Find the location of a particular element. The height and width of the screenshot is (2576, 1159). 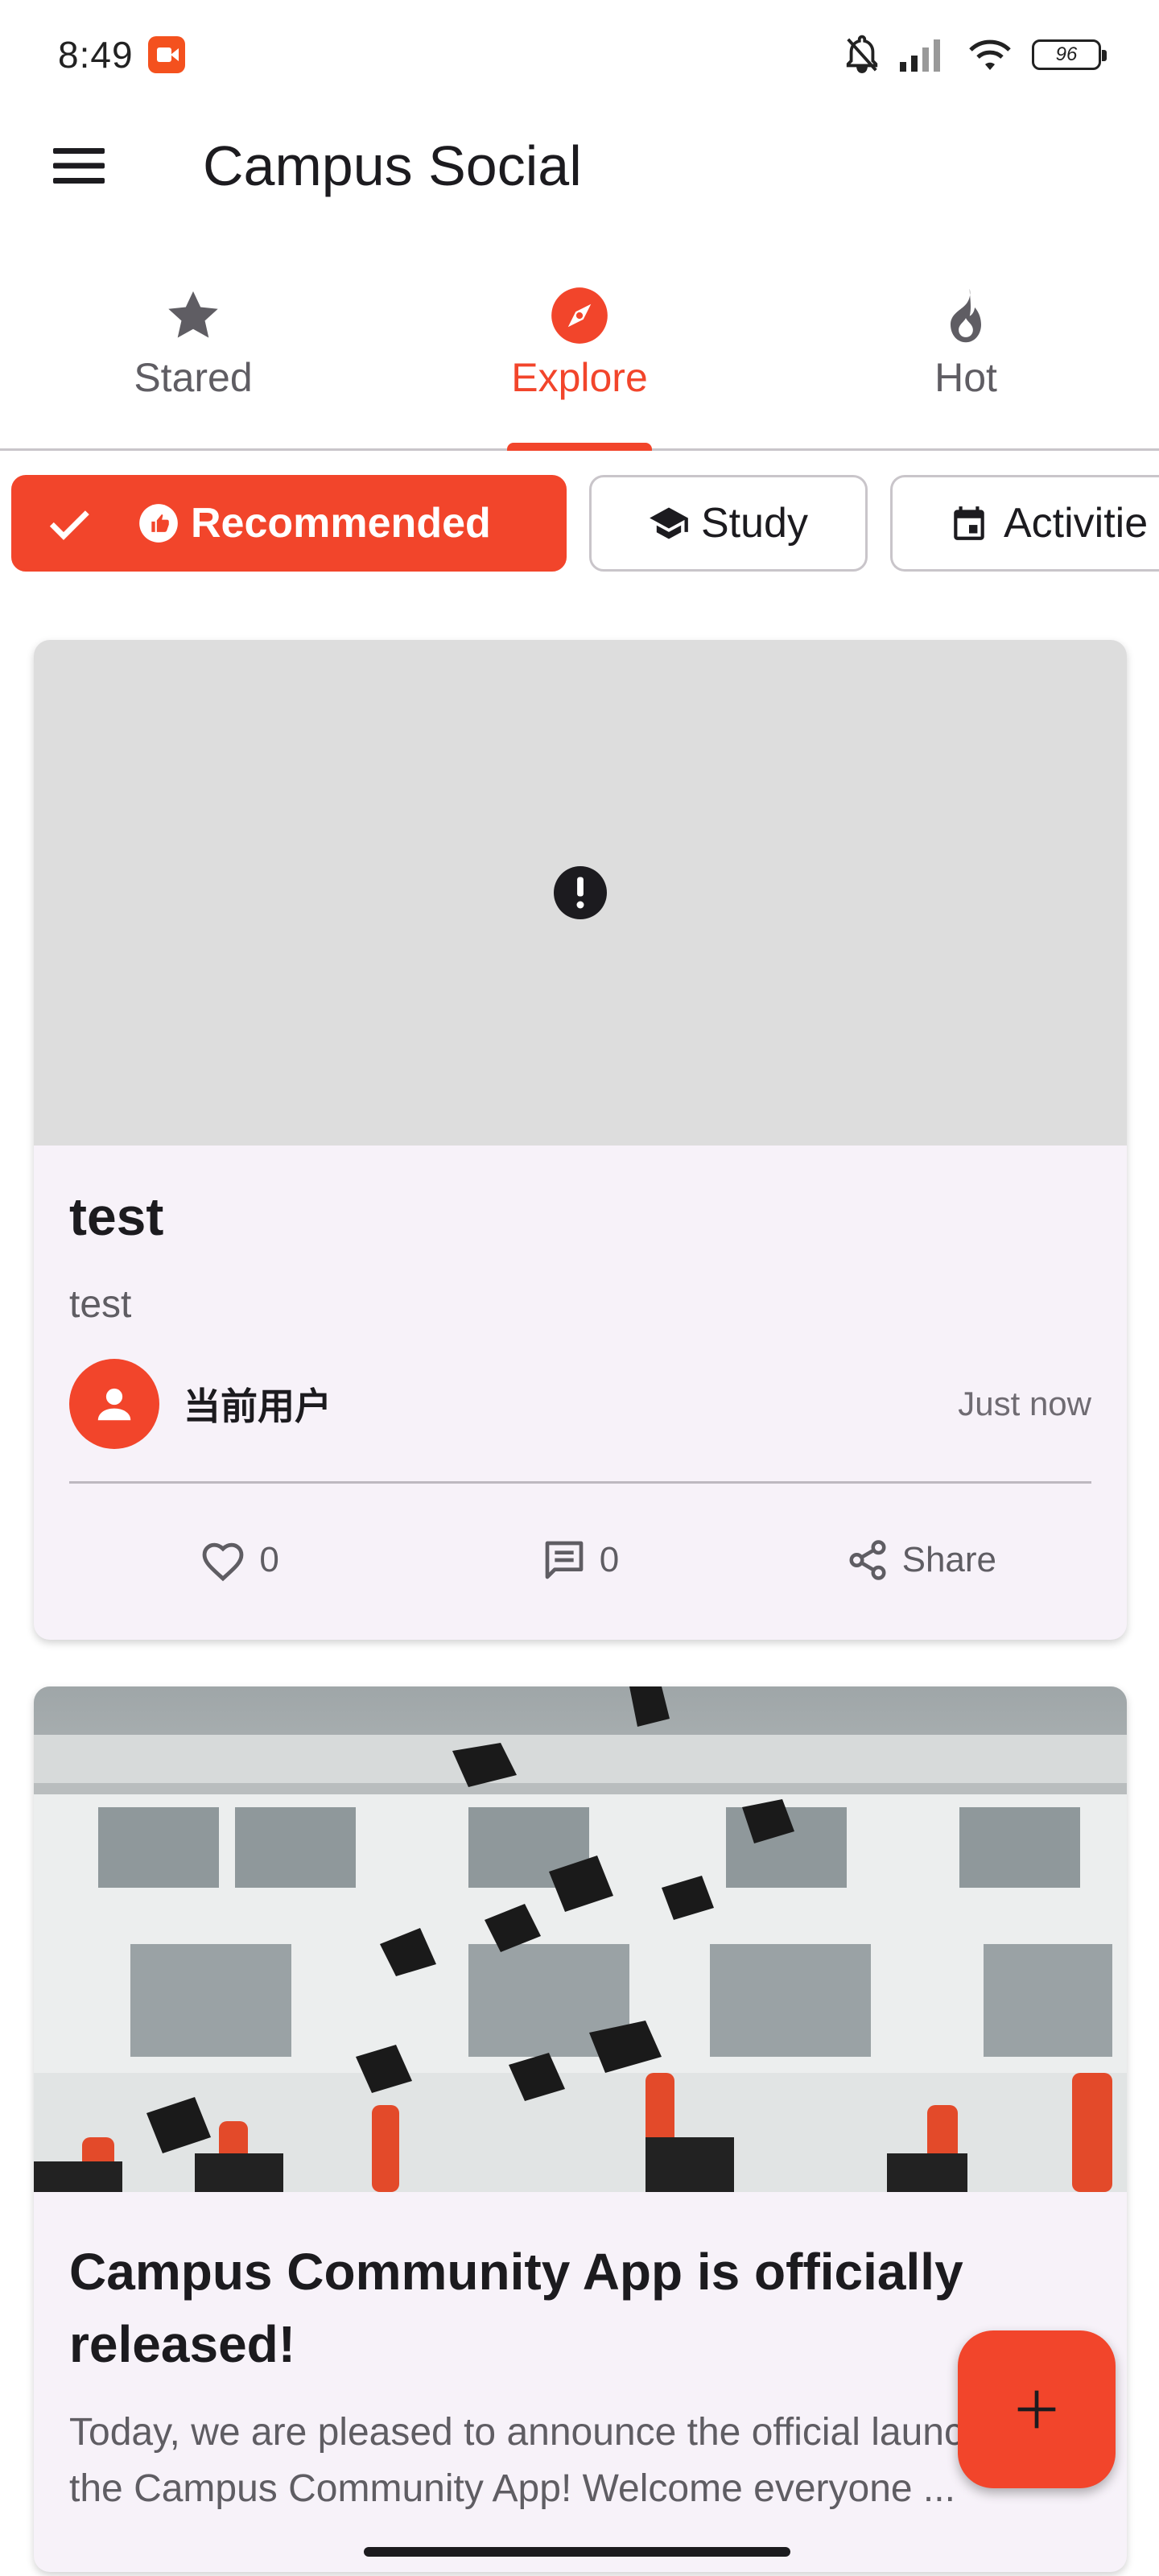

tab-hot: Hot is located at coordinates (966, 357).